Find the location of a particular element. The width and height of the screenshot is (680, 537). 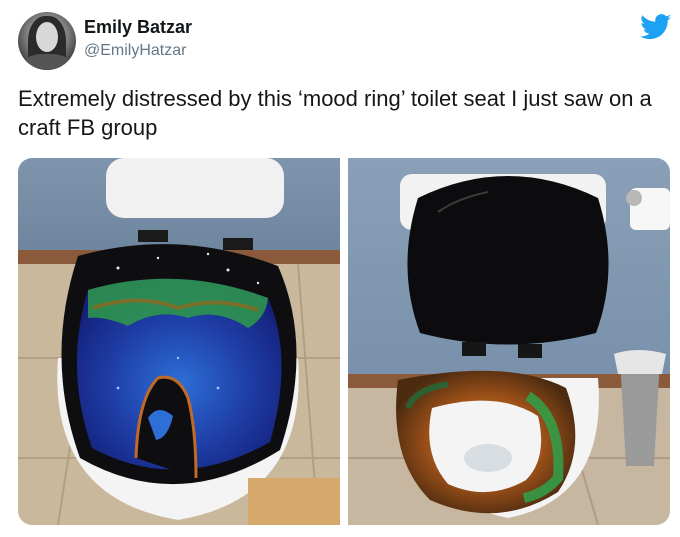

avatar is located at coordinates (47, 41).